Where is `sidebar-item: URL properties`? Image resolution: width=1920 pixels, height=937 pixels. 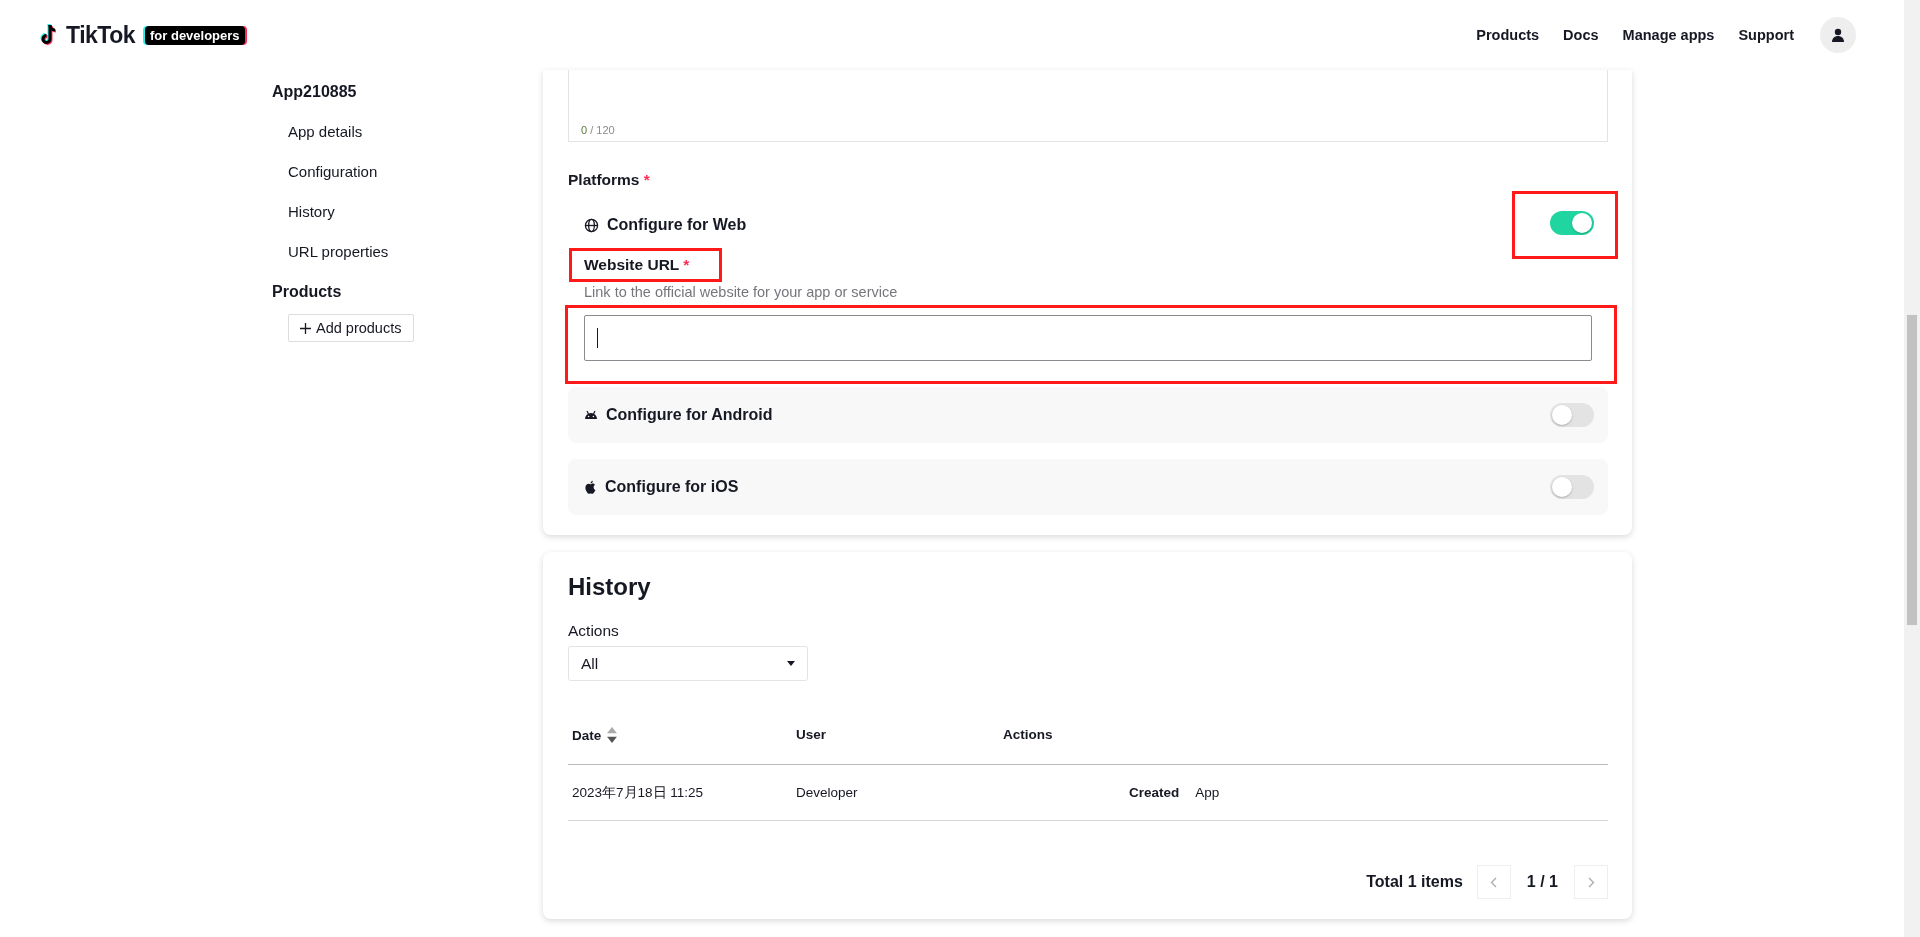
sidebar-item: URL properties is located at coordinates (407, 252).